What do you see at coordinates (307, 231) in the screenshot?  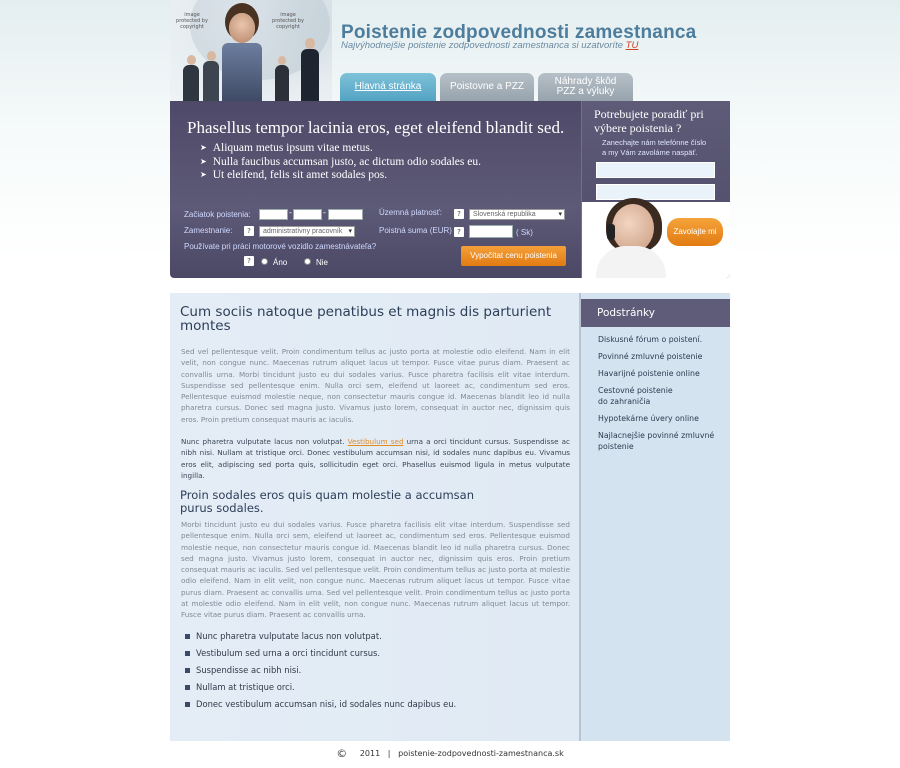 I see `employee-select: administratívny pracovník` at bounding box center [307, 231].